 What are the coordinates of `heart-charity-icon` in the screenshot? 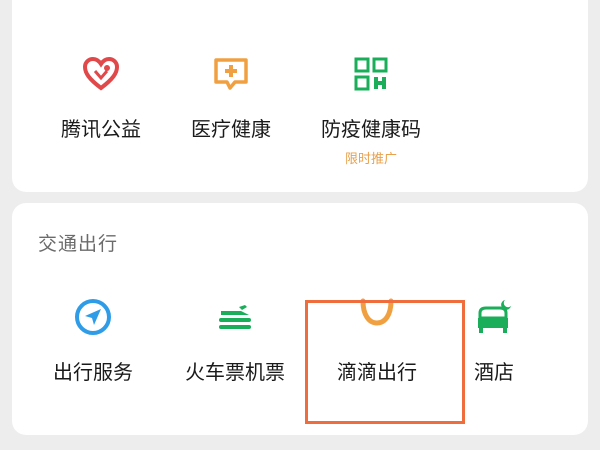 It's located at (101, 73).